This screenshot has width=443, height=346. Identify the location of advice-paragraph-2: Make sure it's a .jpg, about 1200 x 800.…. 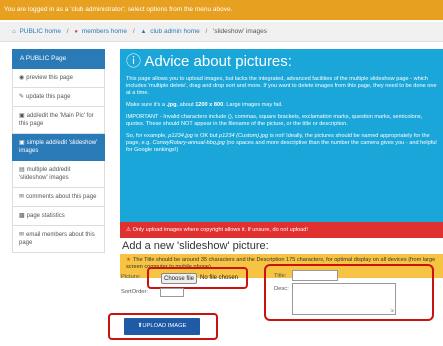
(281, 105).